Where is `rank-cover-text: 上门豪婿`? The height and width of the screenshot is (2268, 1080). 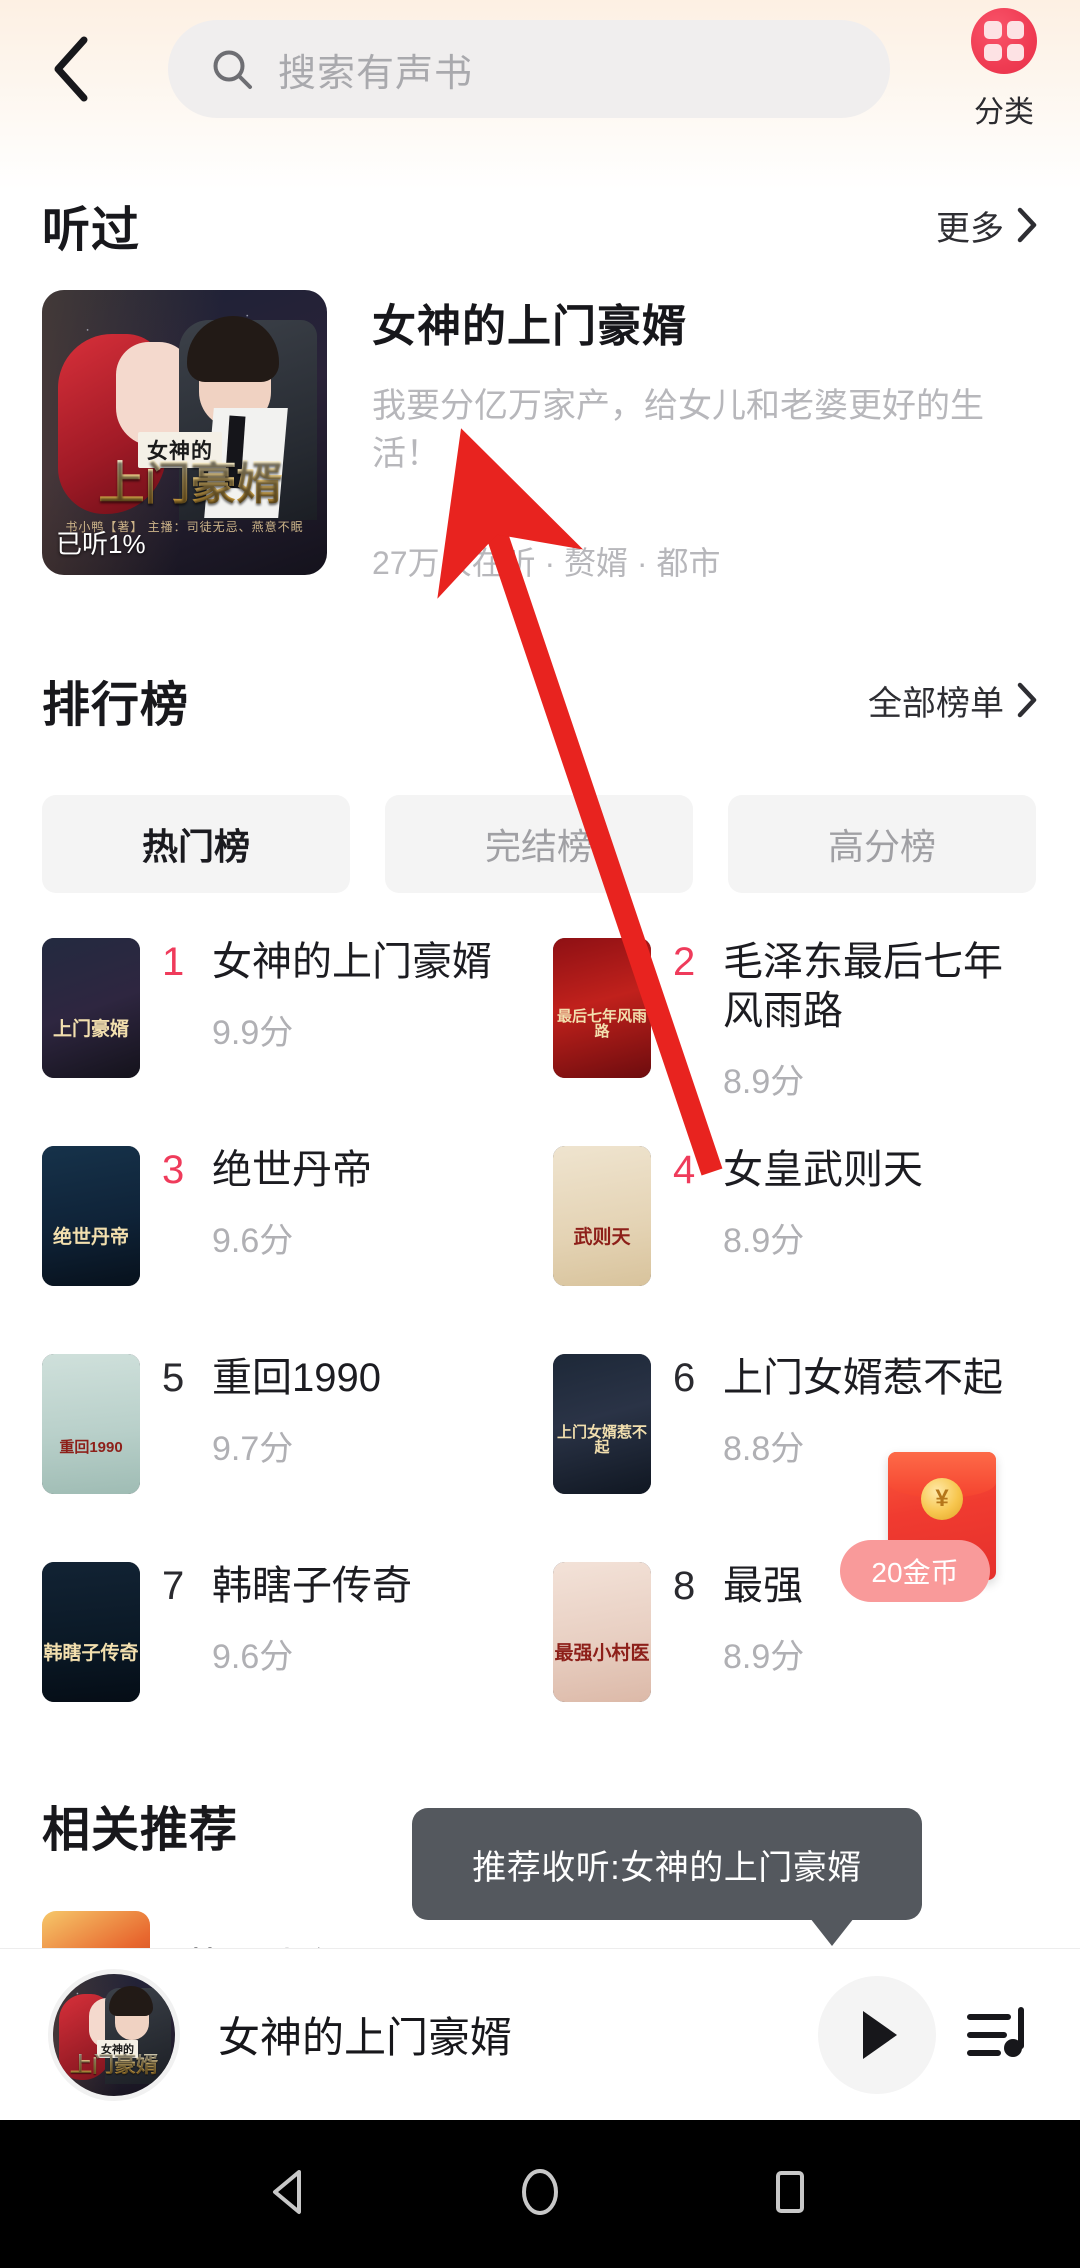
rank-cover-text: 上门豪婿 is located at coordinates (90, 1029).